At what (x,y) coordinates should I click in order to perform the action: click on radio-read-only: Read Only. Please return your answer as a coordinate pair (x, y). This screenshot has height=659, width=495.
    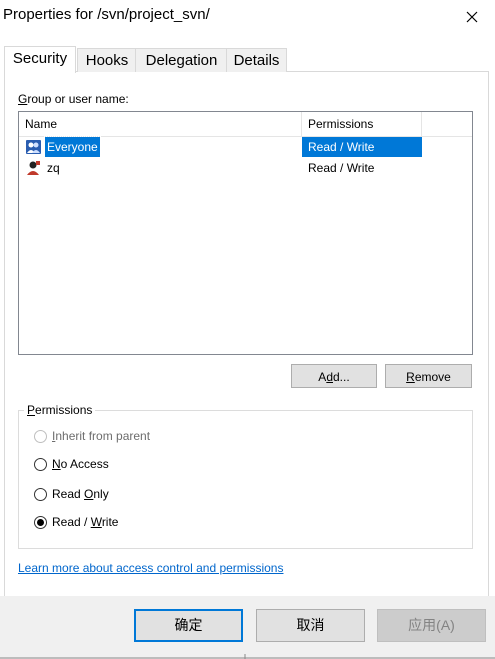
    Looking at the image, I should click on (71, 494).